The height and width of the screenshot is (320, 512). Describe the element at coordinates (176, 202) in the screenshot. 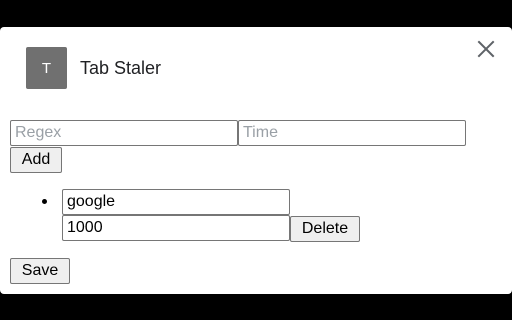

I see `rule-regex-field` at that location.